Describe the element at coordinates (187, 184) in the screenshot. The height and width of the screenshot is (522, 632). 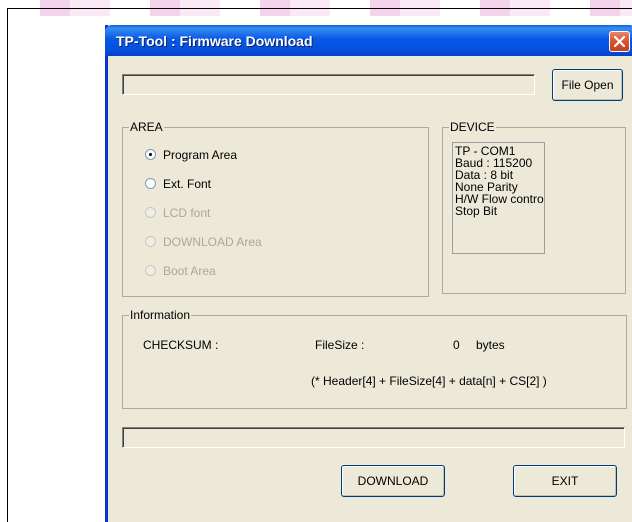
I see `radio-label: Ext. Font` at that location.